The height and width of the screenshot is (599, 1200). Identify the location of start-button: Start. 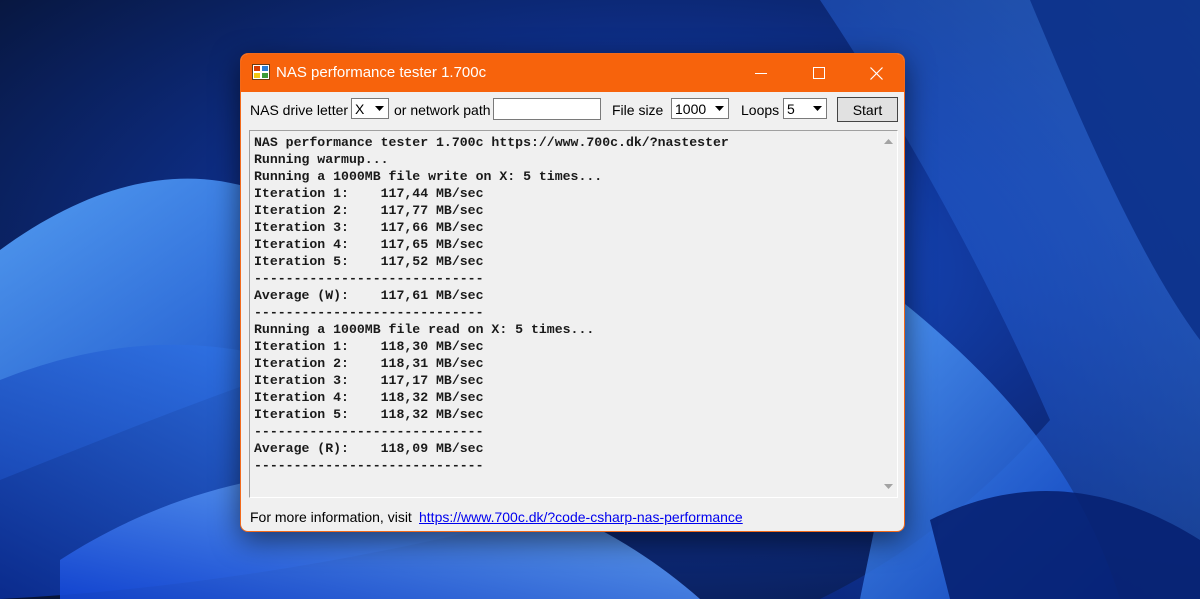
(867, 109).